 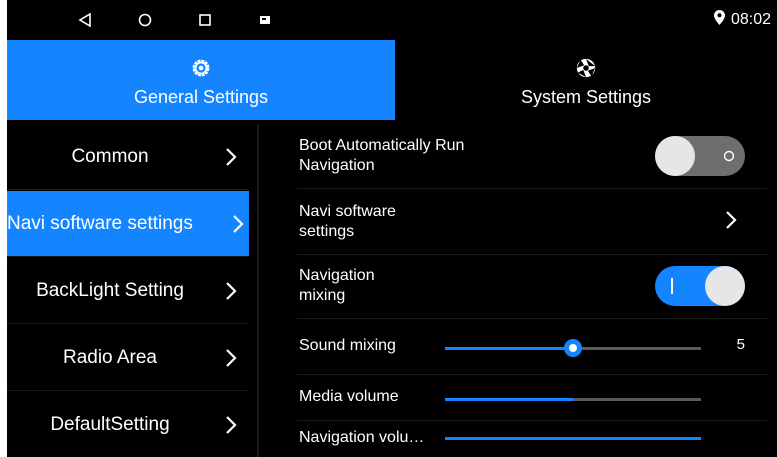 I want to click on navigation-mixing-toggle, so click(x=700, y=286).